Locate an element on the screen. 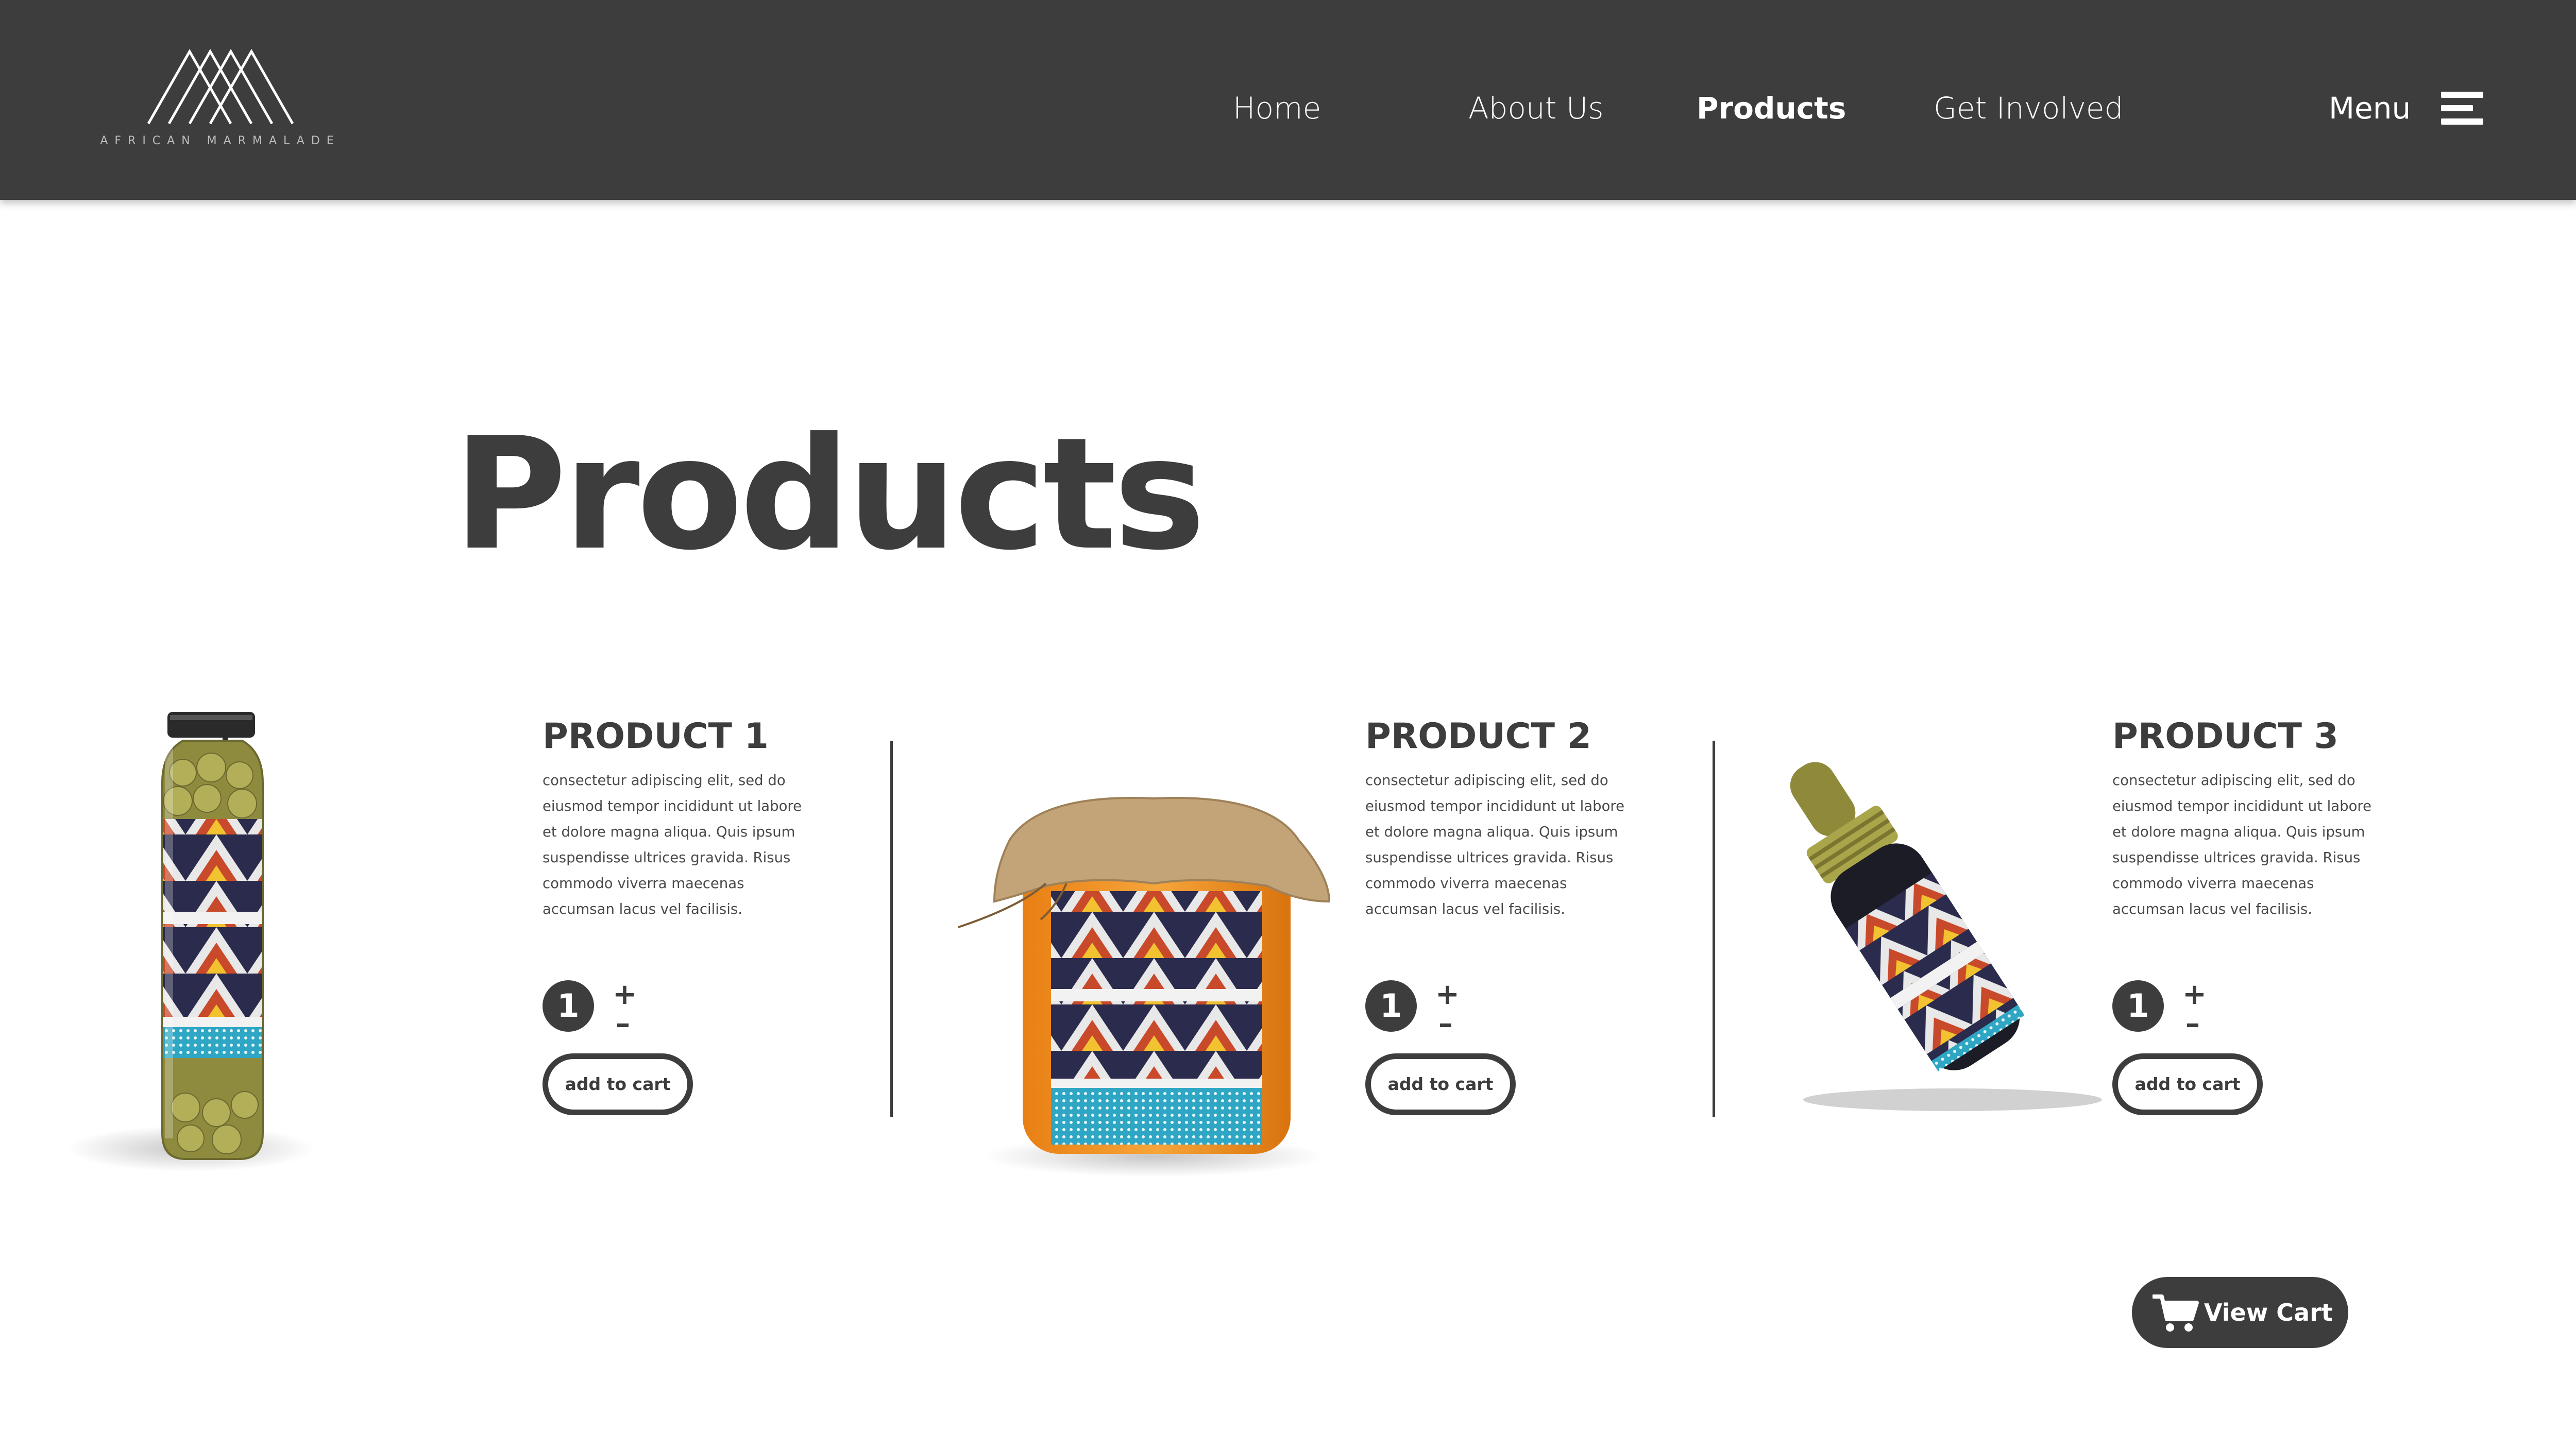 This screenshot has height=1449, width=2576. brand-logo: AFRICAN MARMALADE is located at coordinates (220, 101).